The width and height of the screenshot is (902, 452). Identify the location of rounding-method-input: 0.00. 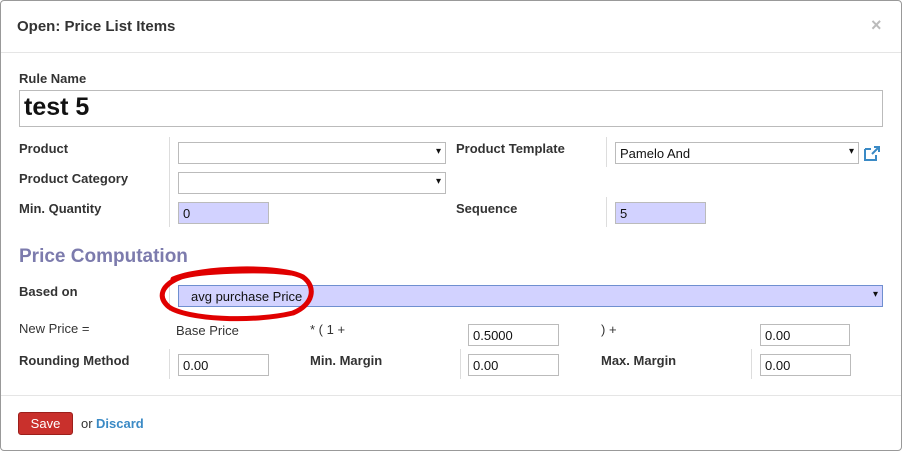
(223, 365).